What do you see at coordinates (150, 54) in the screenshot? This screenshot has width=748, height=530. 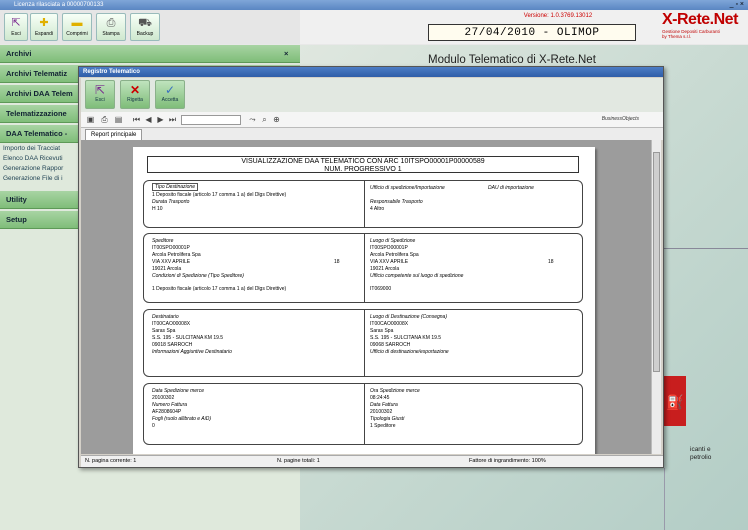 I see `sidebar-section-archivi: Archivi ×` at bounding box center [150, 54].